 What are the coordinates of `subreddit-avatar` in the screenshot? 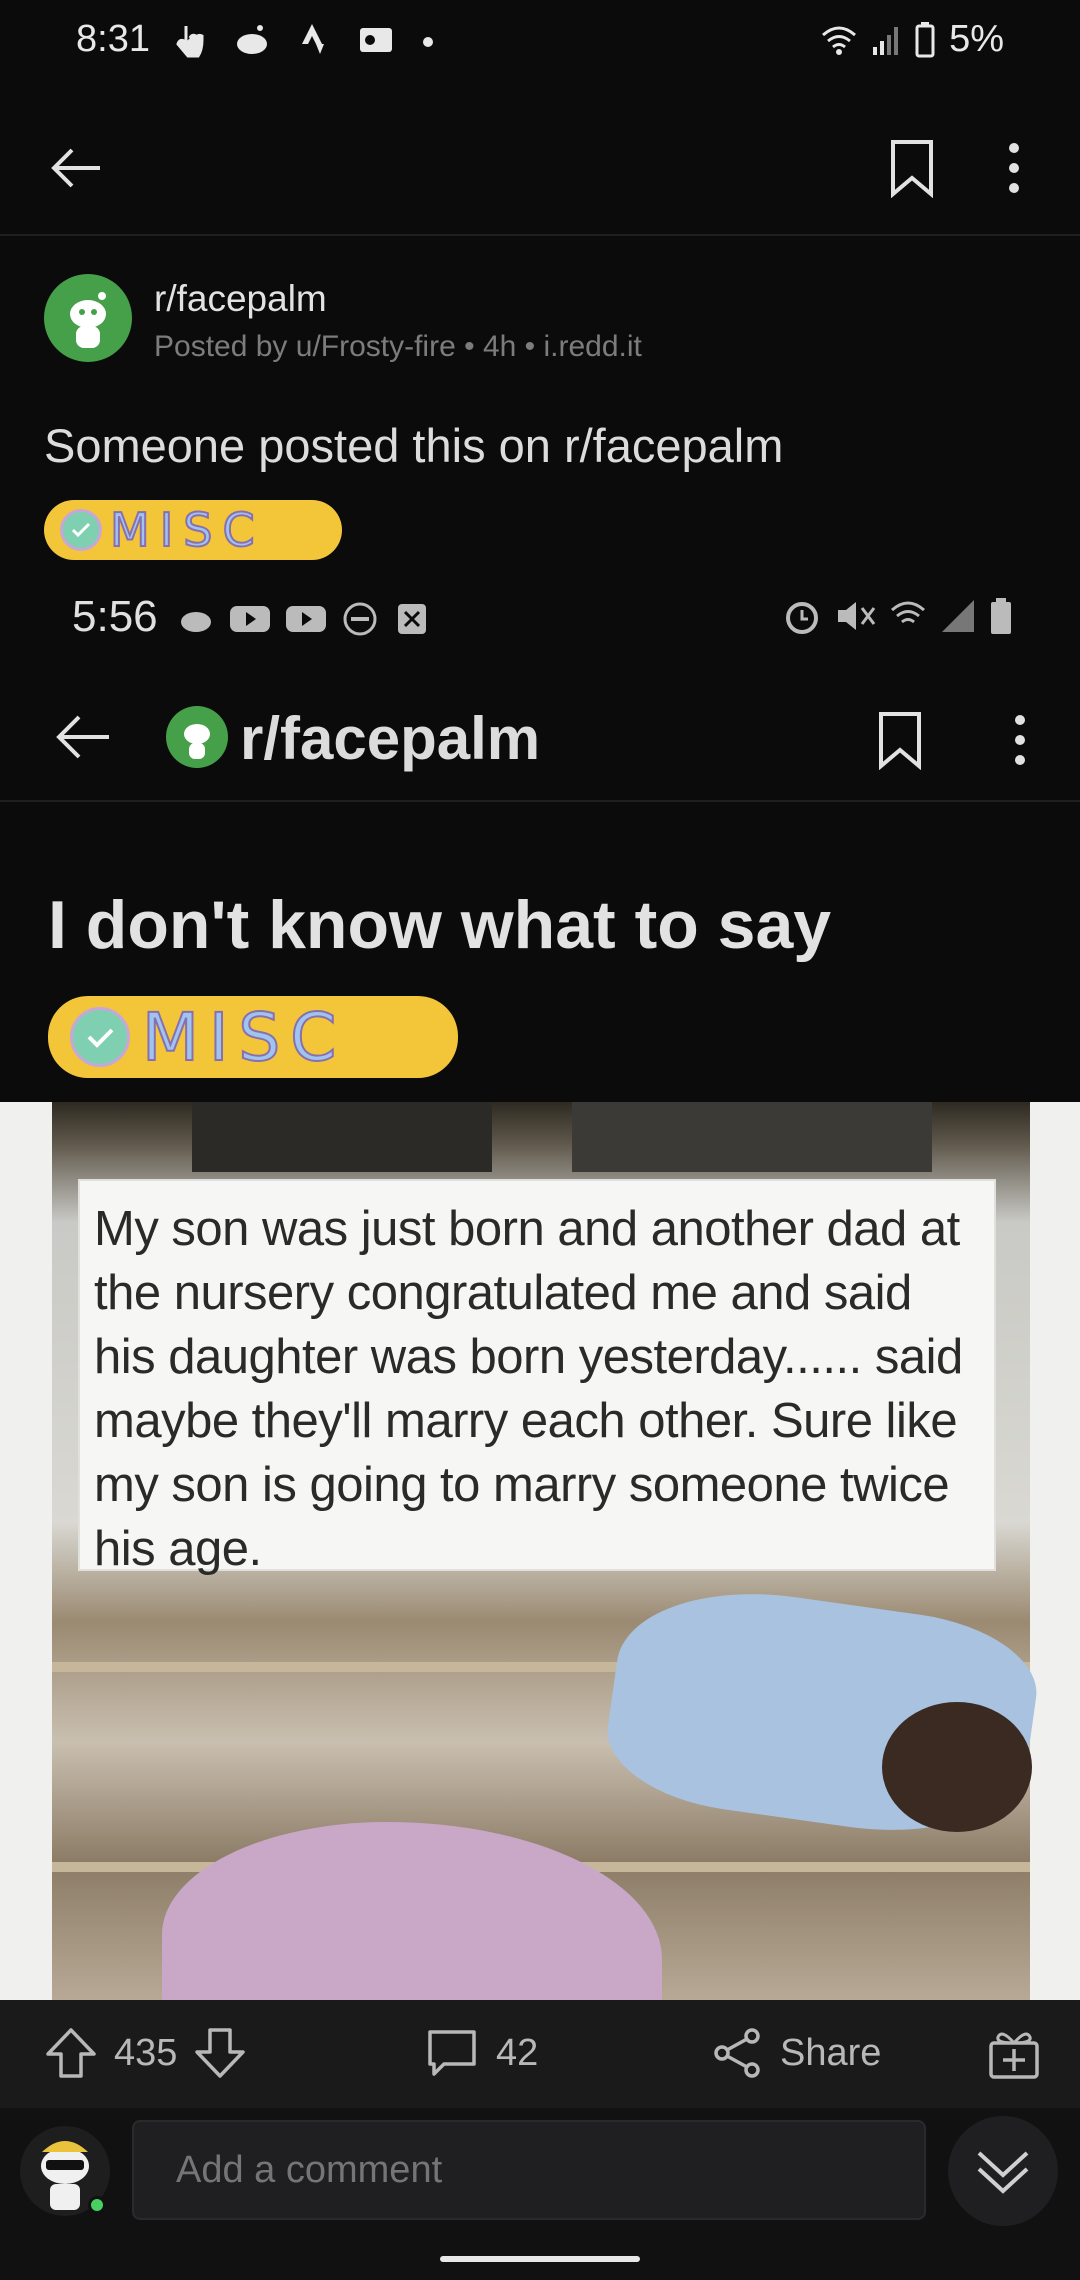 It's located at (88, 318).